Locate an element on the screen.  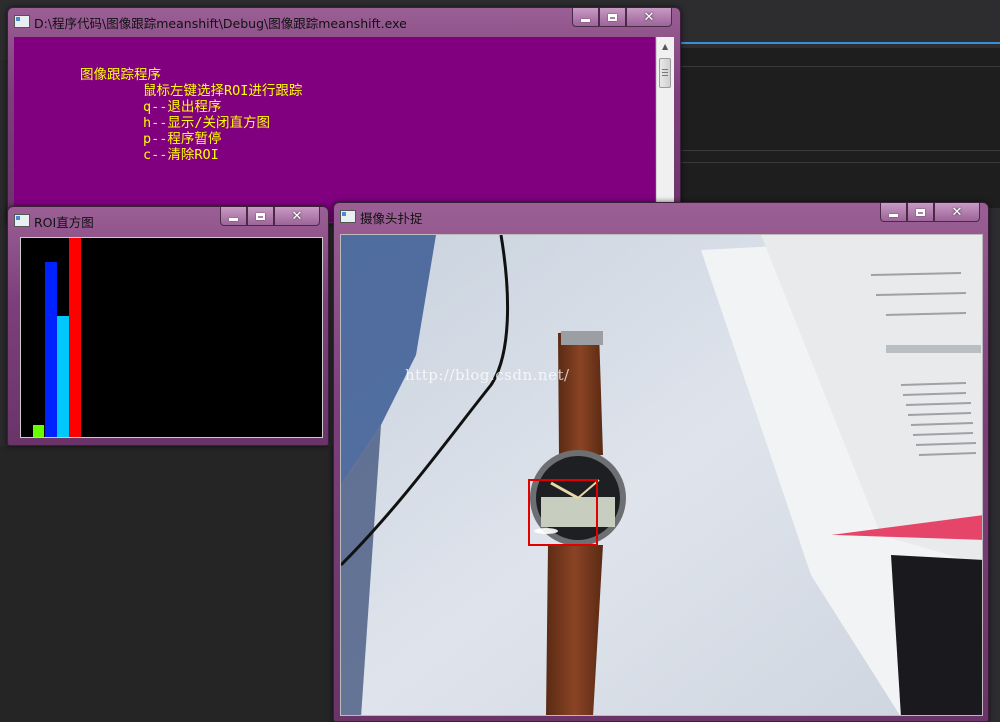
scroll-up-arrow-icon: ▲ is located at coordinates (665, 46).